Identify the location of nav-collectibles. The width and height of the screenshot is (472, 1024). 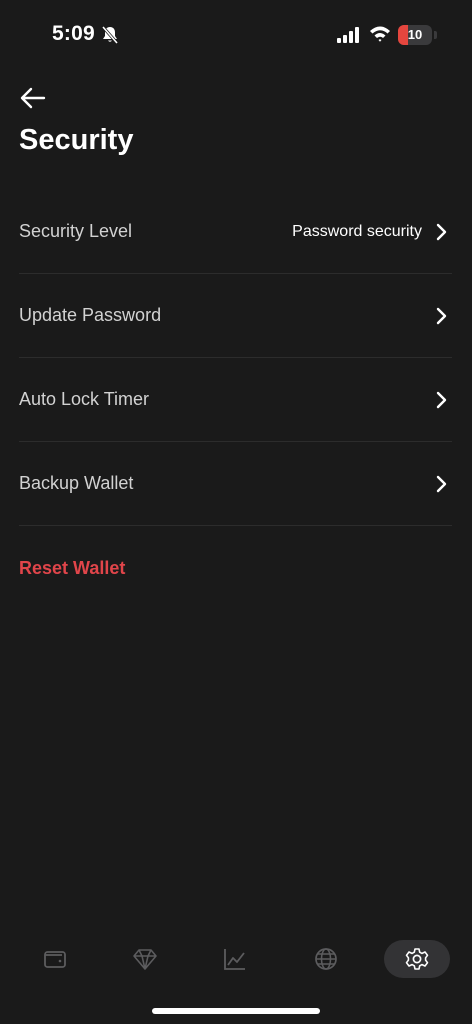
(145, 959).